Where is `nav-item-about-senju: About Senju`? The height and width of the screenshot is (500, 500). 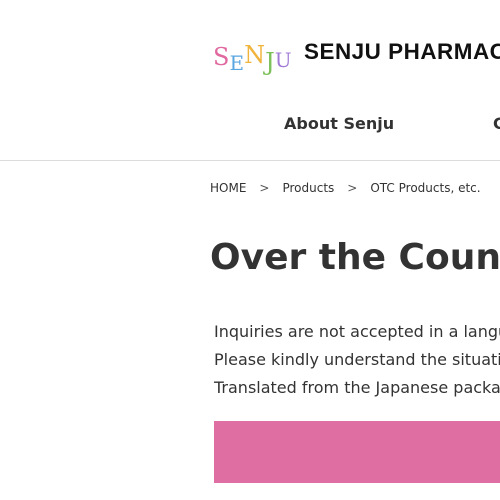
nav-item-about-senju: About Senju is located at coordinates (339, 123).